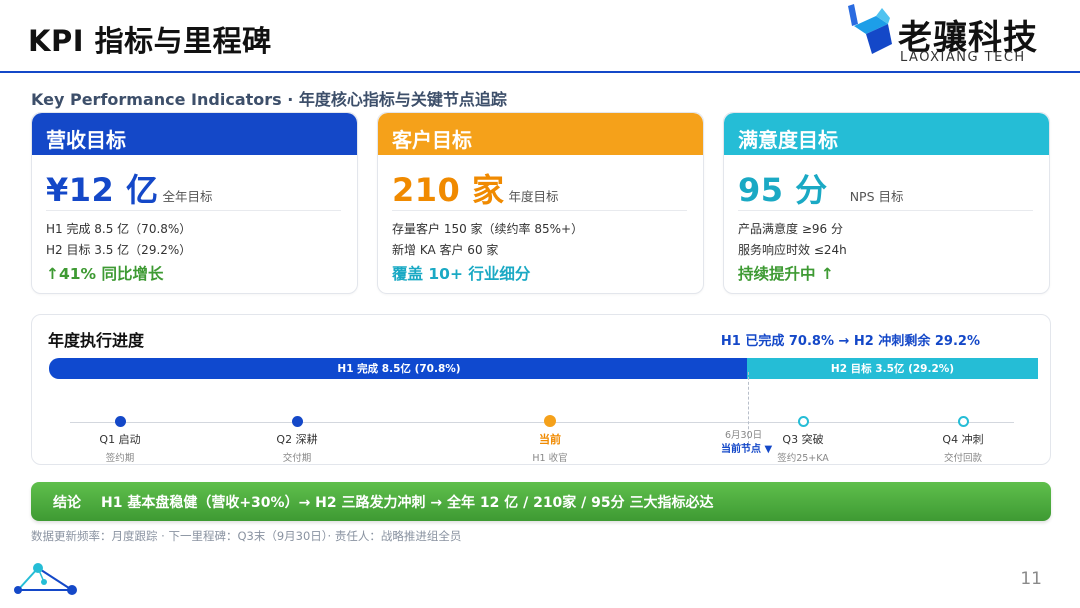 Image resolution: width=1080 pixels, height=608 pixels. What do you see at coordinates (461, 274) in the screenshot?
I see `kpi-card-footer: 覆盖 10+ 行业细分` at bounding box center [461, 274].